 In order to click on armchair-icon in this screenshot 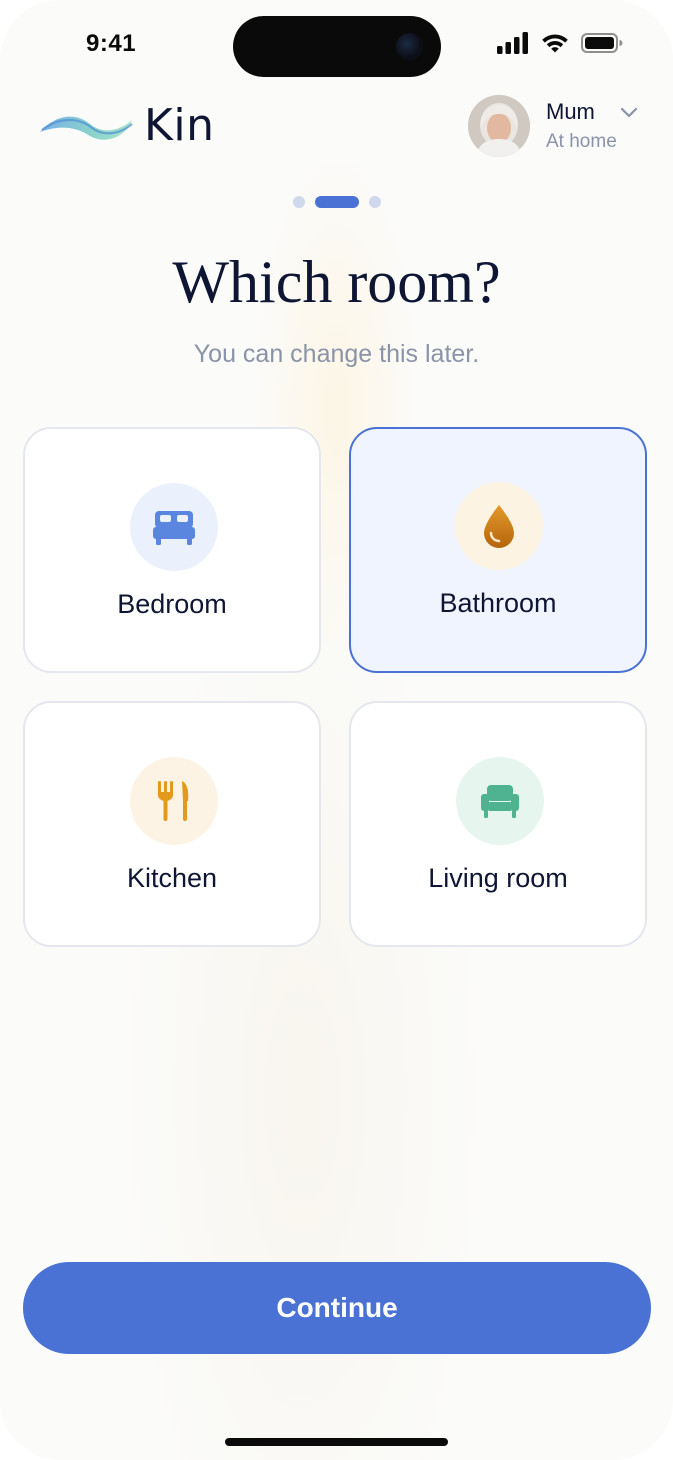, I will do `click(500, 801)`.